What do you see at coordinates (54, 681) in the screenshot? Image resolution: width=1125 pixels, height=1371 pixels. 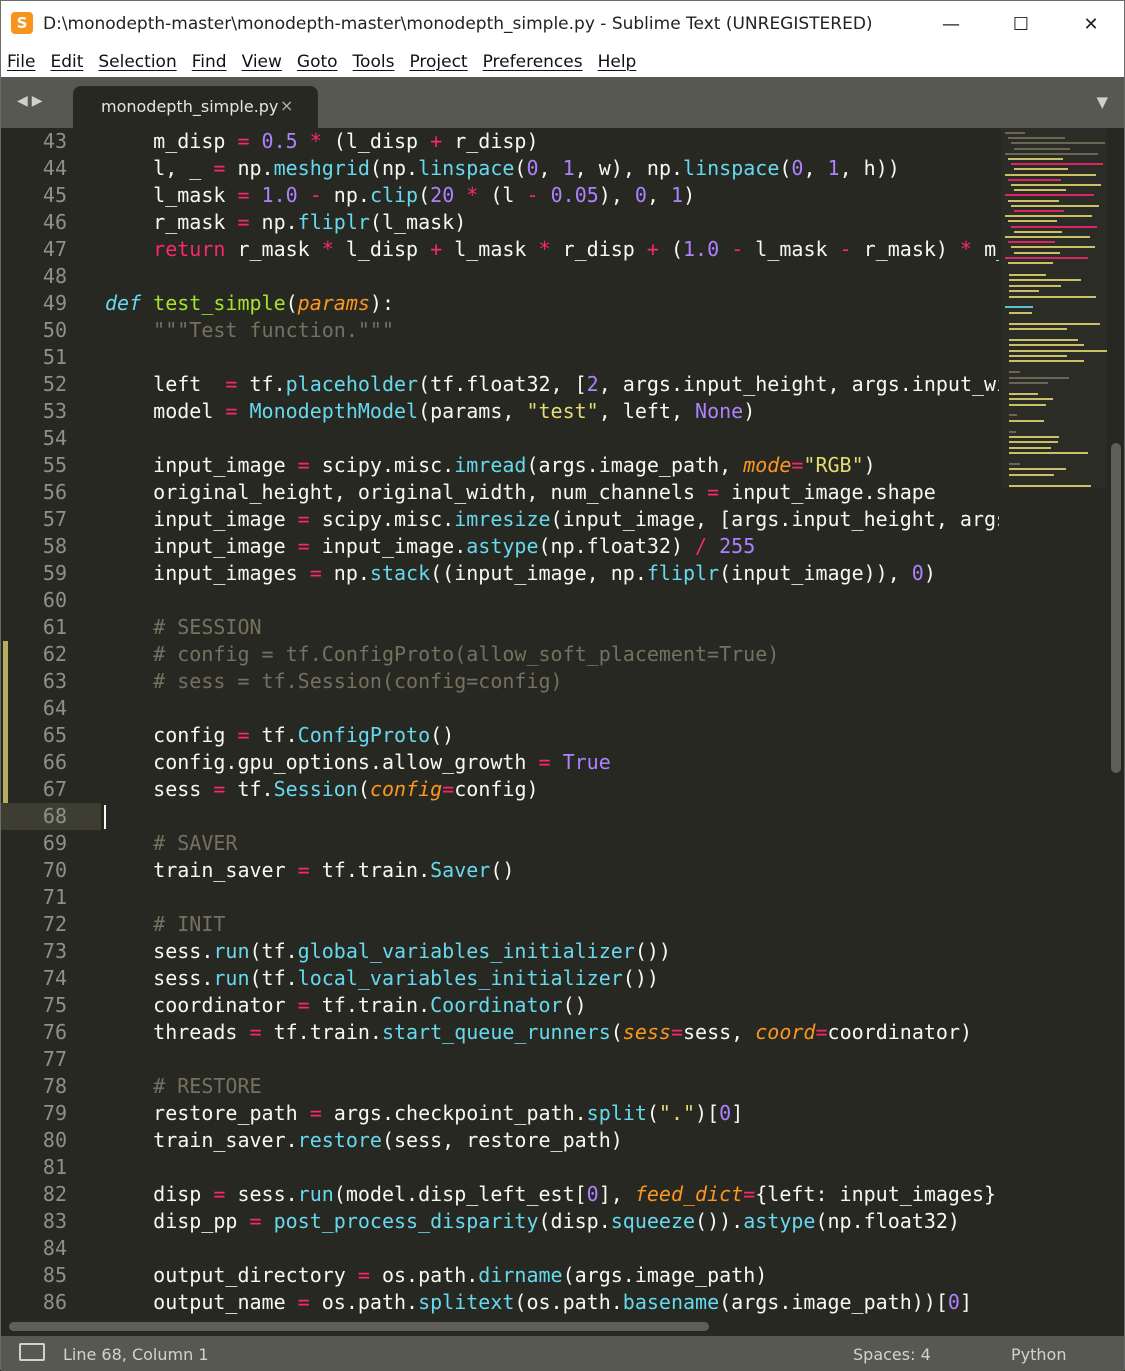 I see `line-number: 63` at bounding box center [54, 681].